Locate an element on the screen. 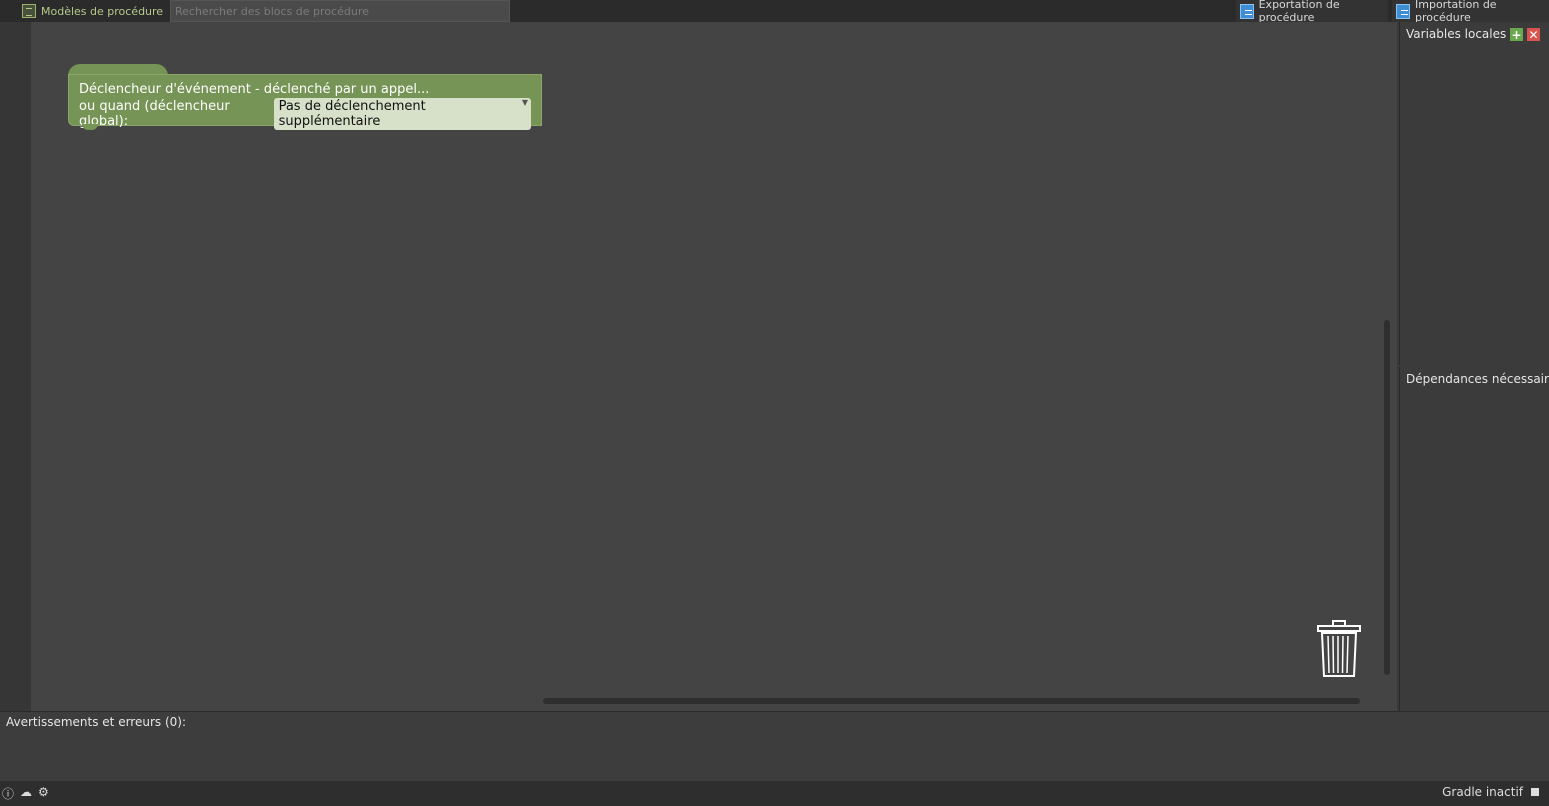  template-doc-icon is located at coordinates (29, 11).